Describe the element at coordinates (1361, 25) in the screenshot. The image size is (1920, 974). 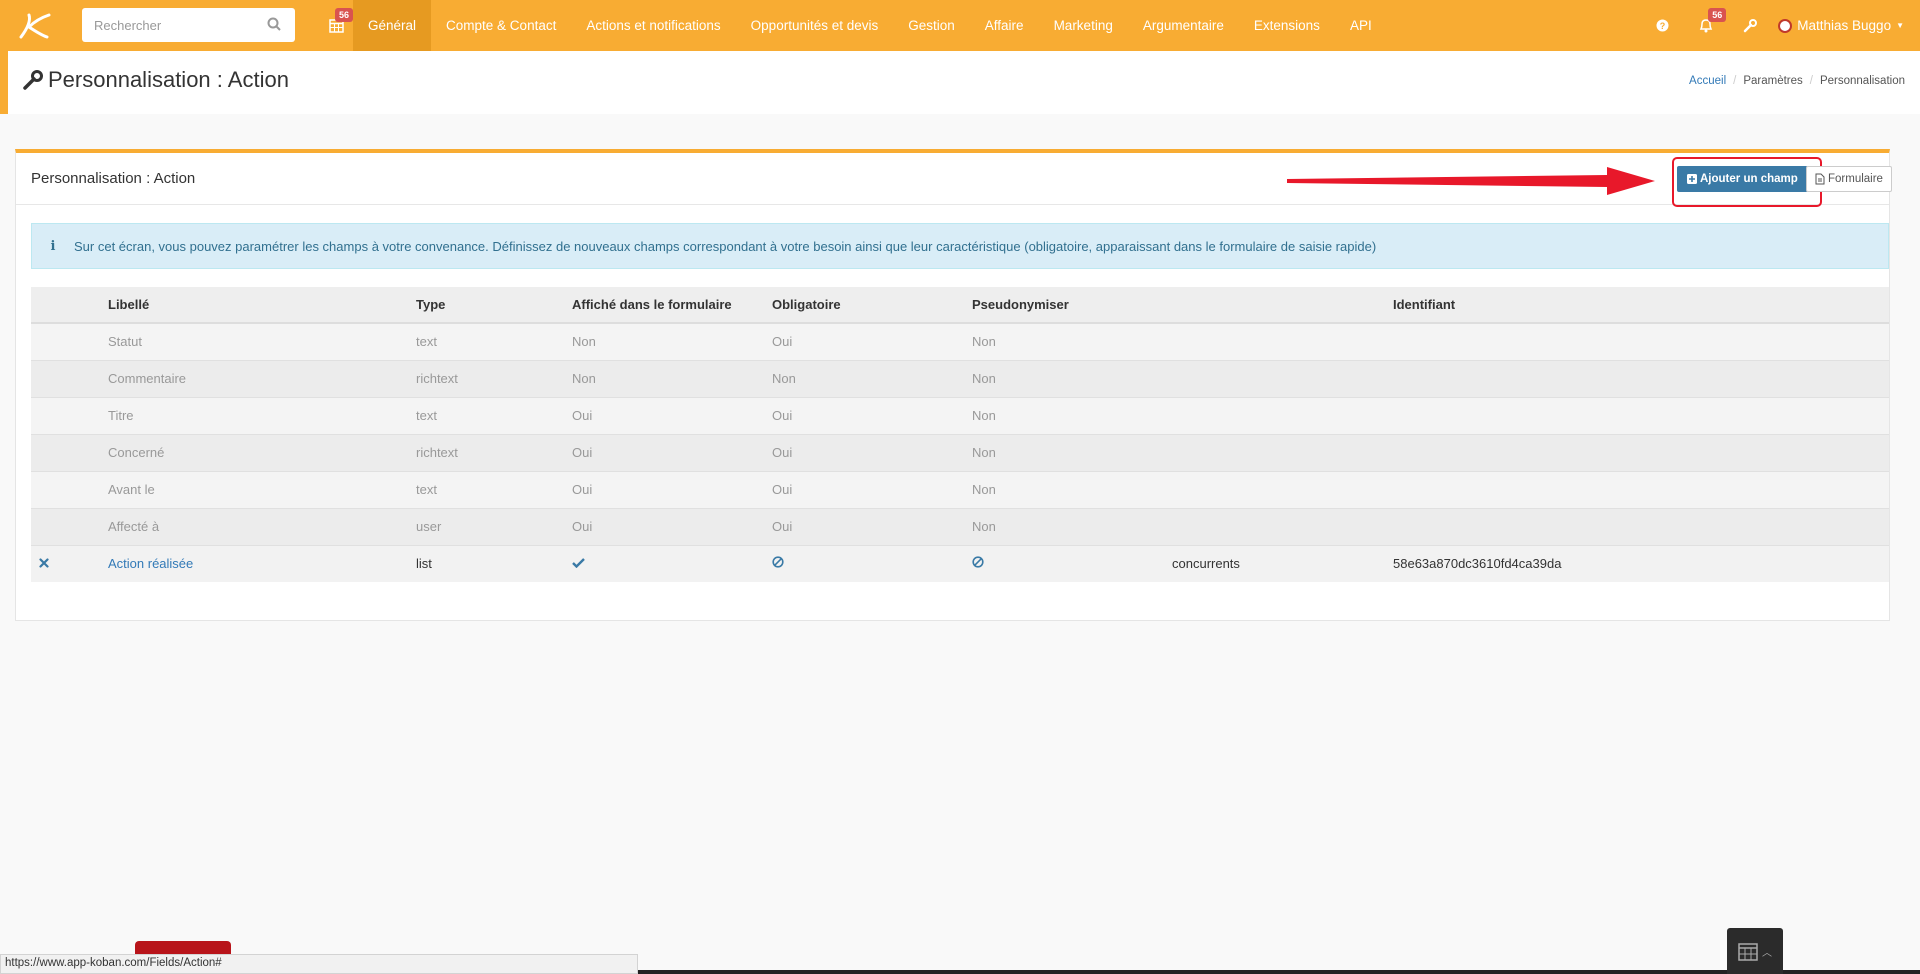
I see `menu-item-api: API` at that location.